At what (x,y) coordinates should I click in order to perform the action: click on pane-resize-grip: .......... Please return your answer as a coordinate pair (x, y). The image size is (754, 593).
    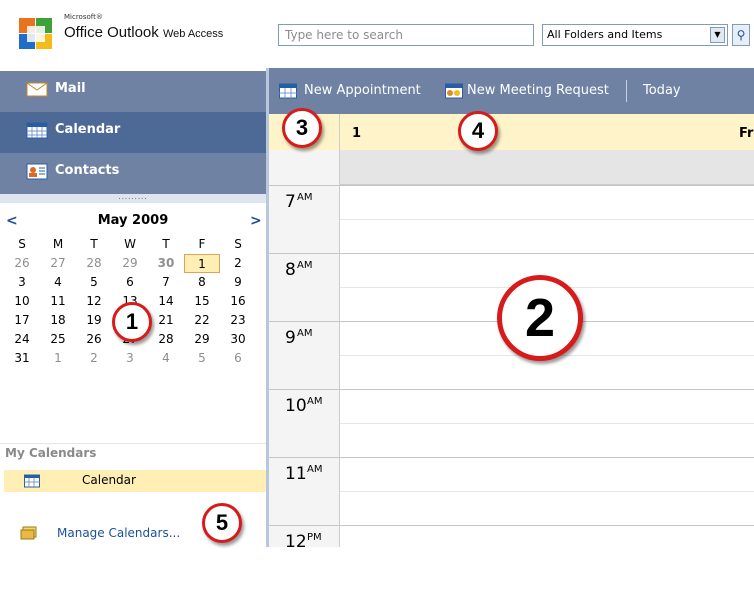
    Looking at the image, I should click on (133, 198).